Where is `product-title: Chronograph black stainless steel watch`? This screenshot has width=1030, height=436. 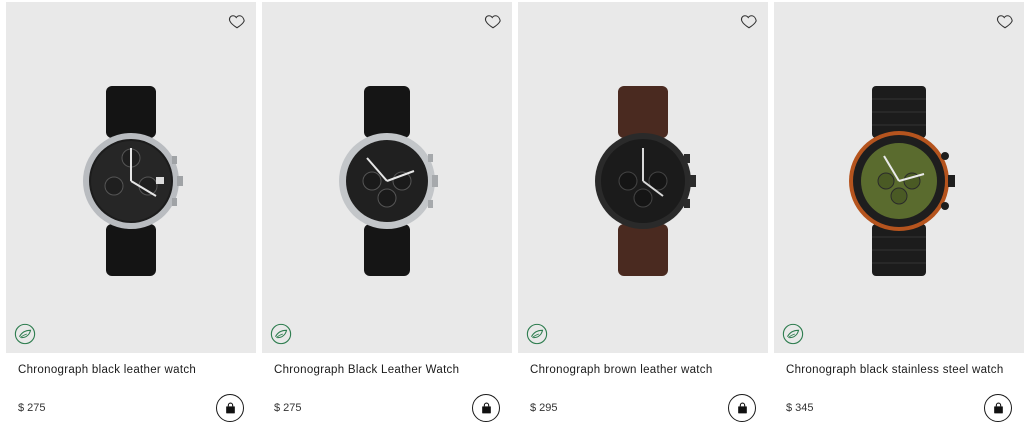
product-title: Chronograph black stainless steel watch is located at coordinates (906, 370).